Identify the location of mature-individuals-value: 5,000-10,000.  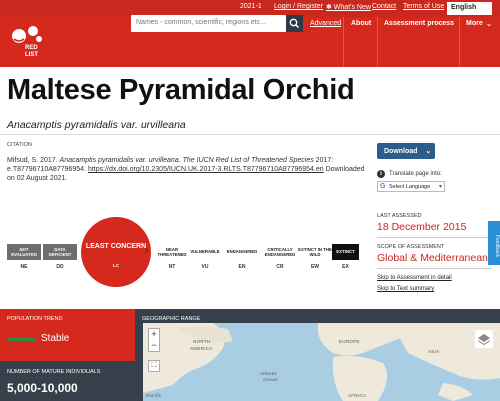
(42, 388).